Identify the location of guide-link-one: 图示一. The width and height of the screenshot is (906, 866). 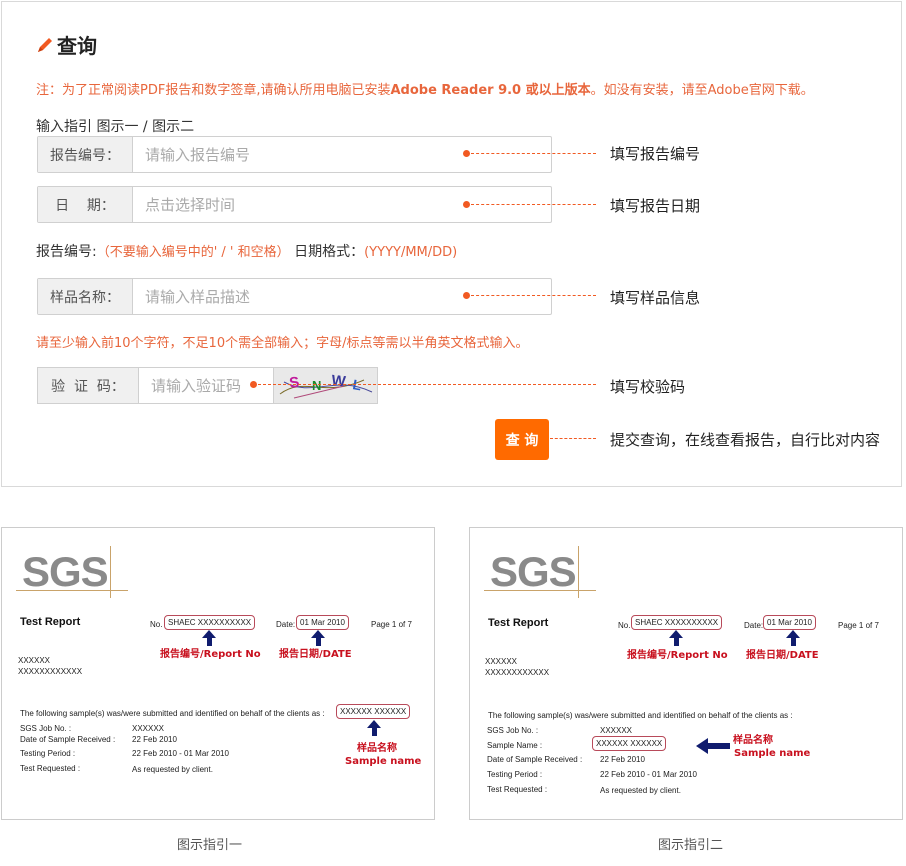
(117, 127).